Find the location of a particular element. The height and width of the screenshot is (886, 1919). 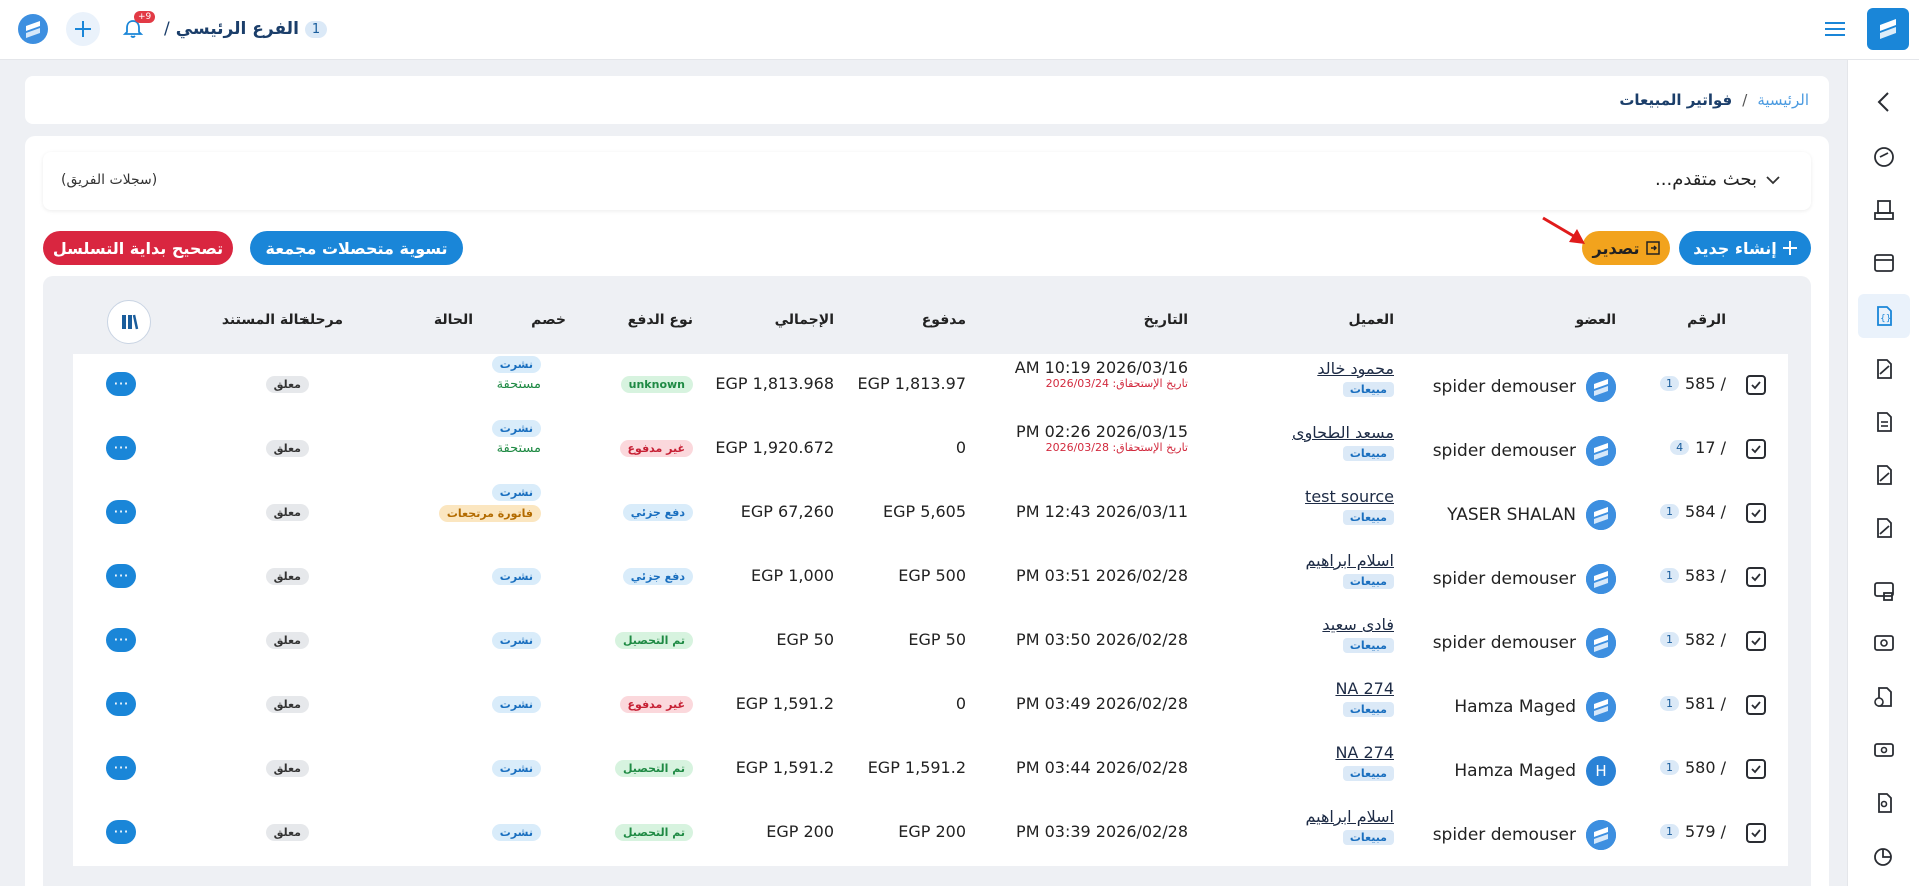

export-button: تصدير is located at coordinates (1626, 248).